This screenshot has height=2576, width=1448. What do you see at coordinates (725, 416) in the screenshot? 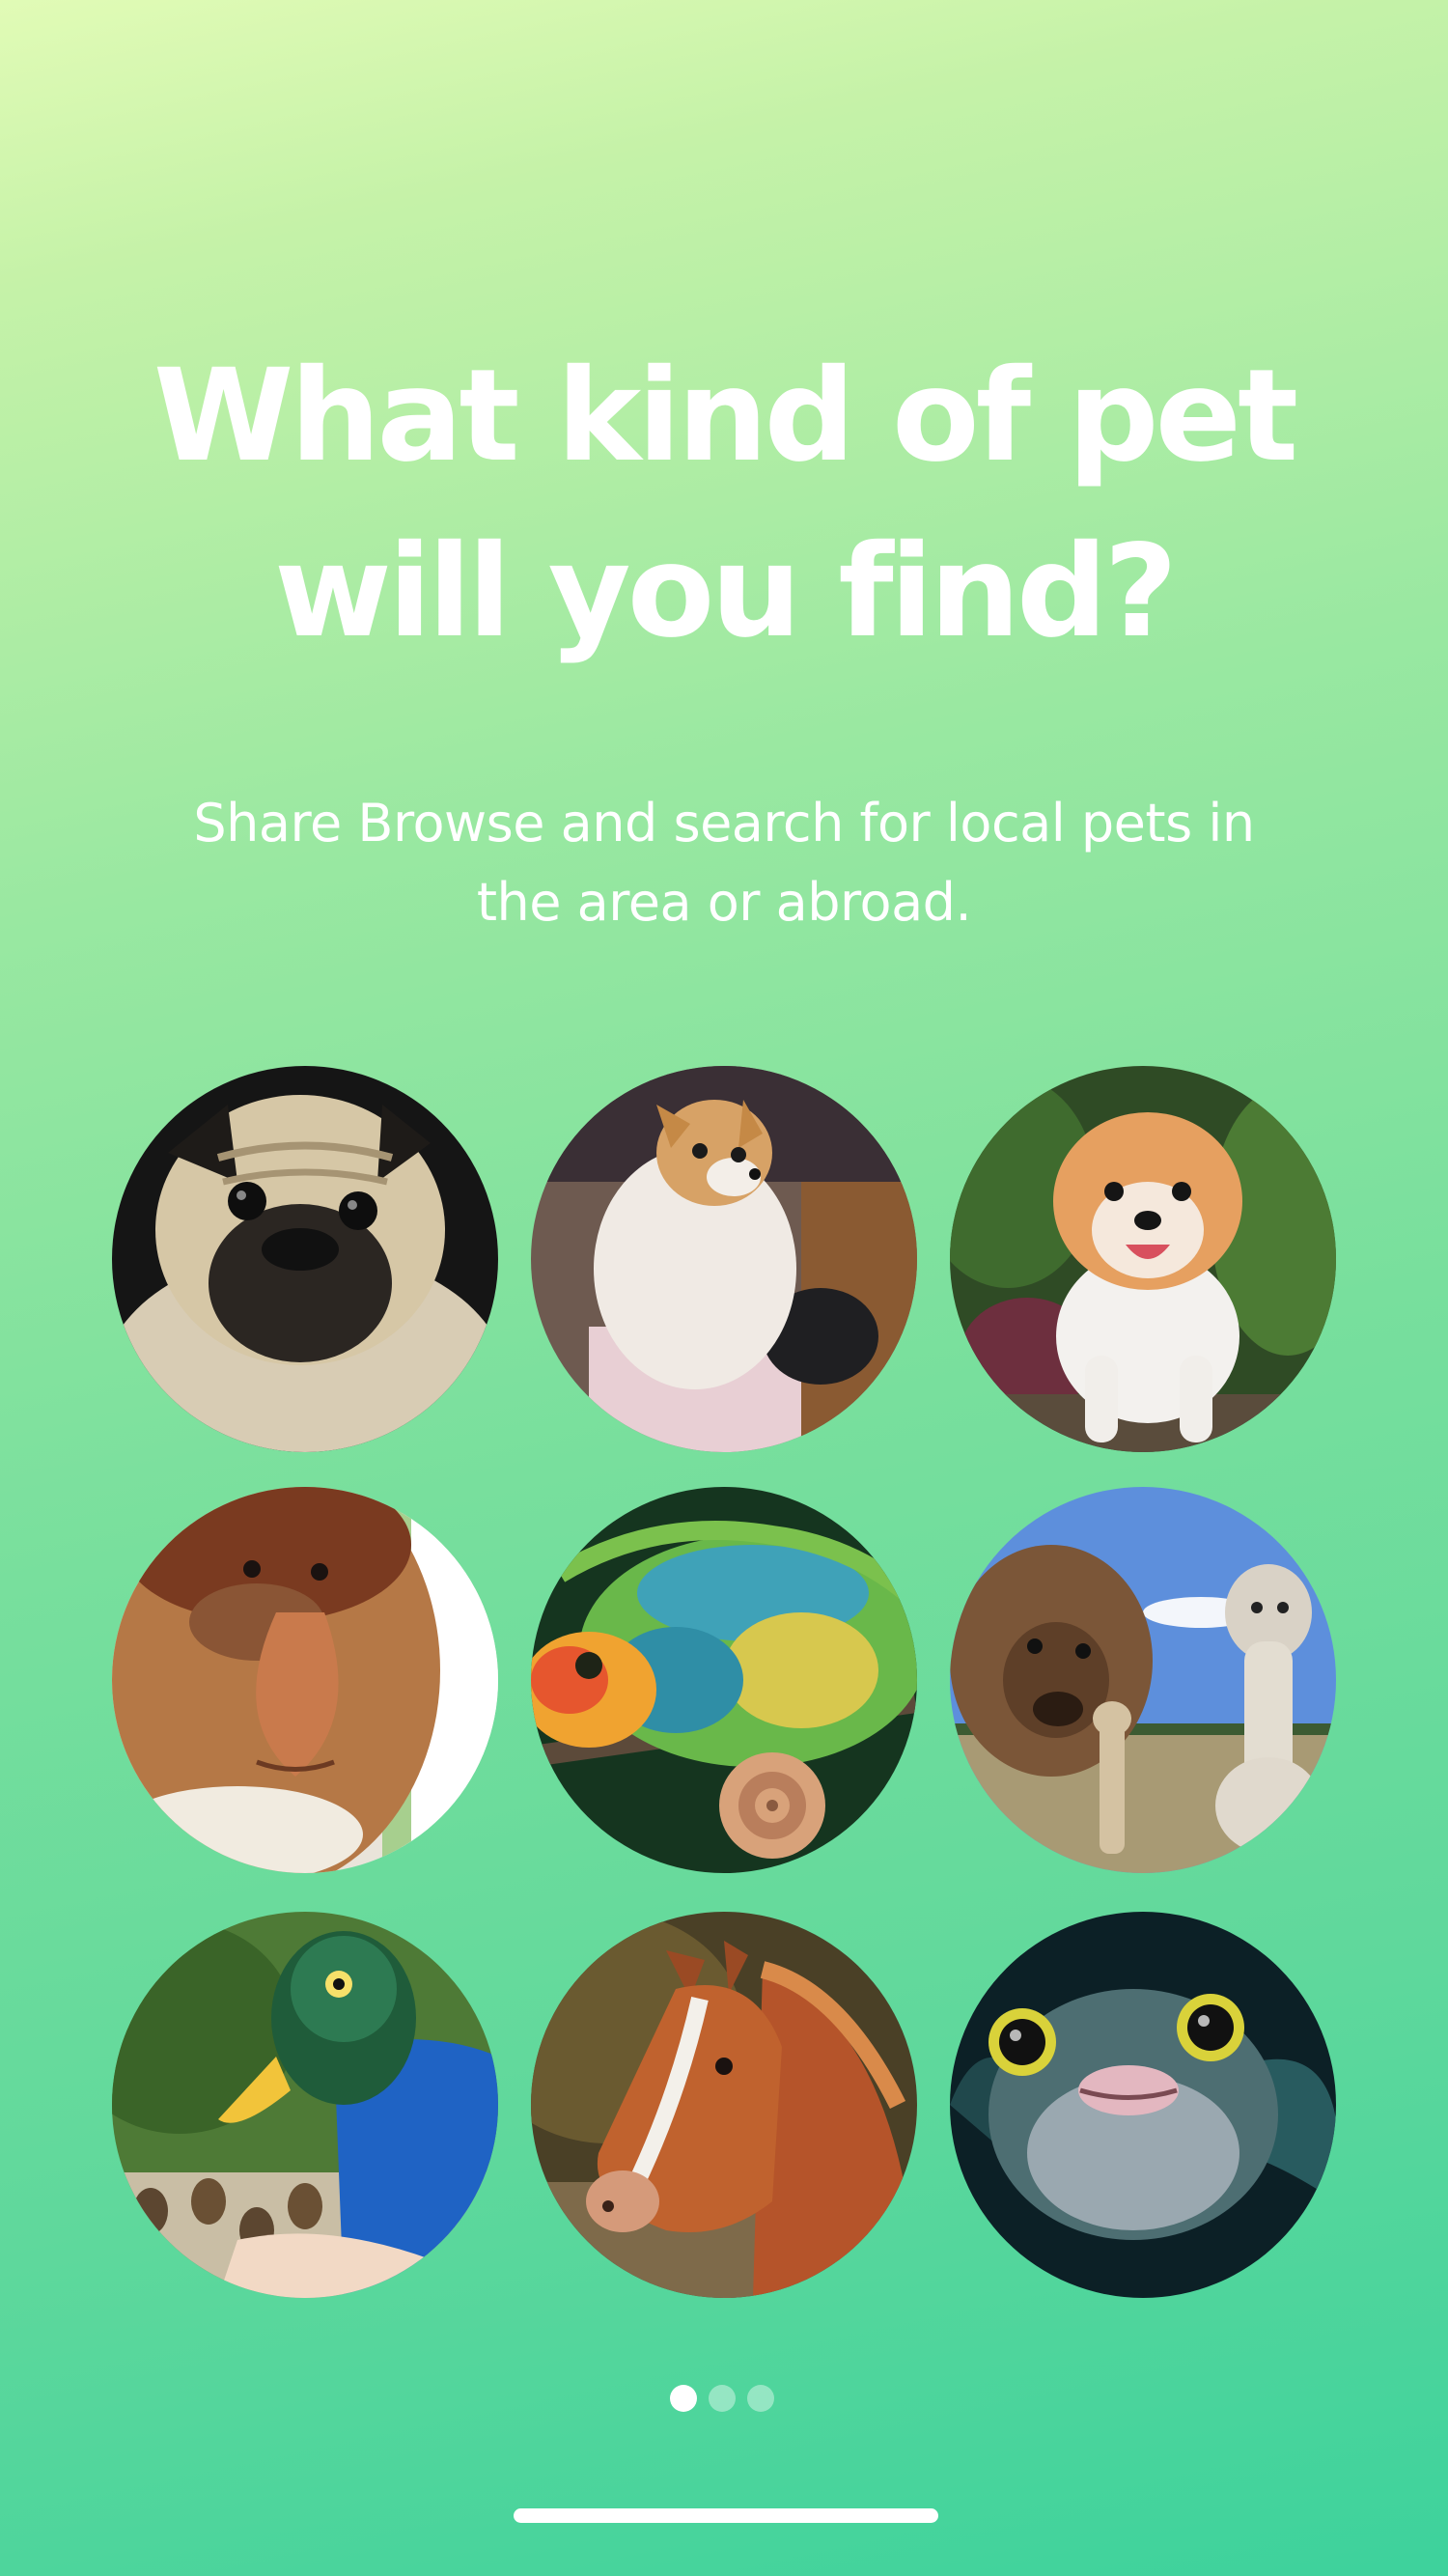
I see `headline-line-1: What kind of pet` at bounding box center [725, 416].